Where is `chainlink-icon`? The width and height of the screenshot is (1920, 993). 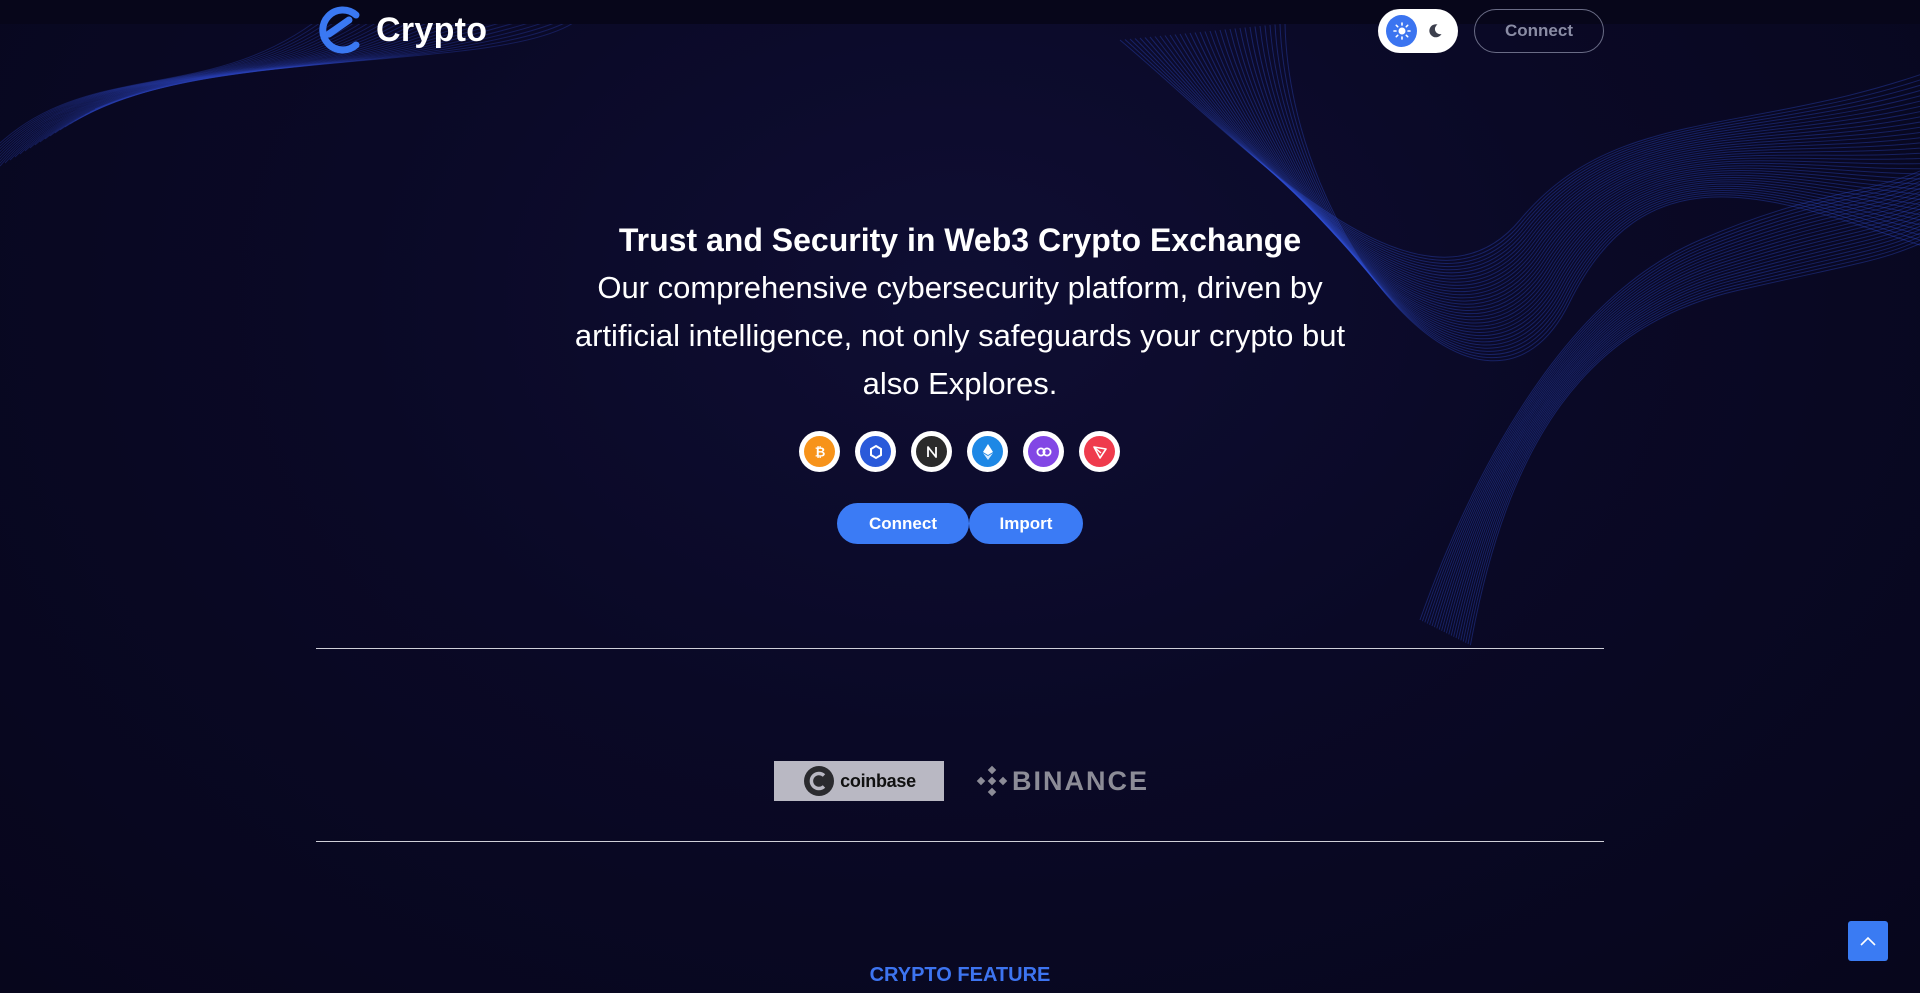 chainlink-icon is located at coordinates (875, 451).